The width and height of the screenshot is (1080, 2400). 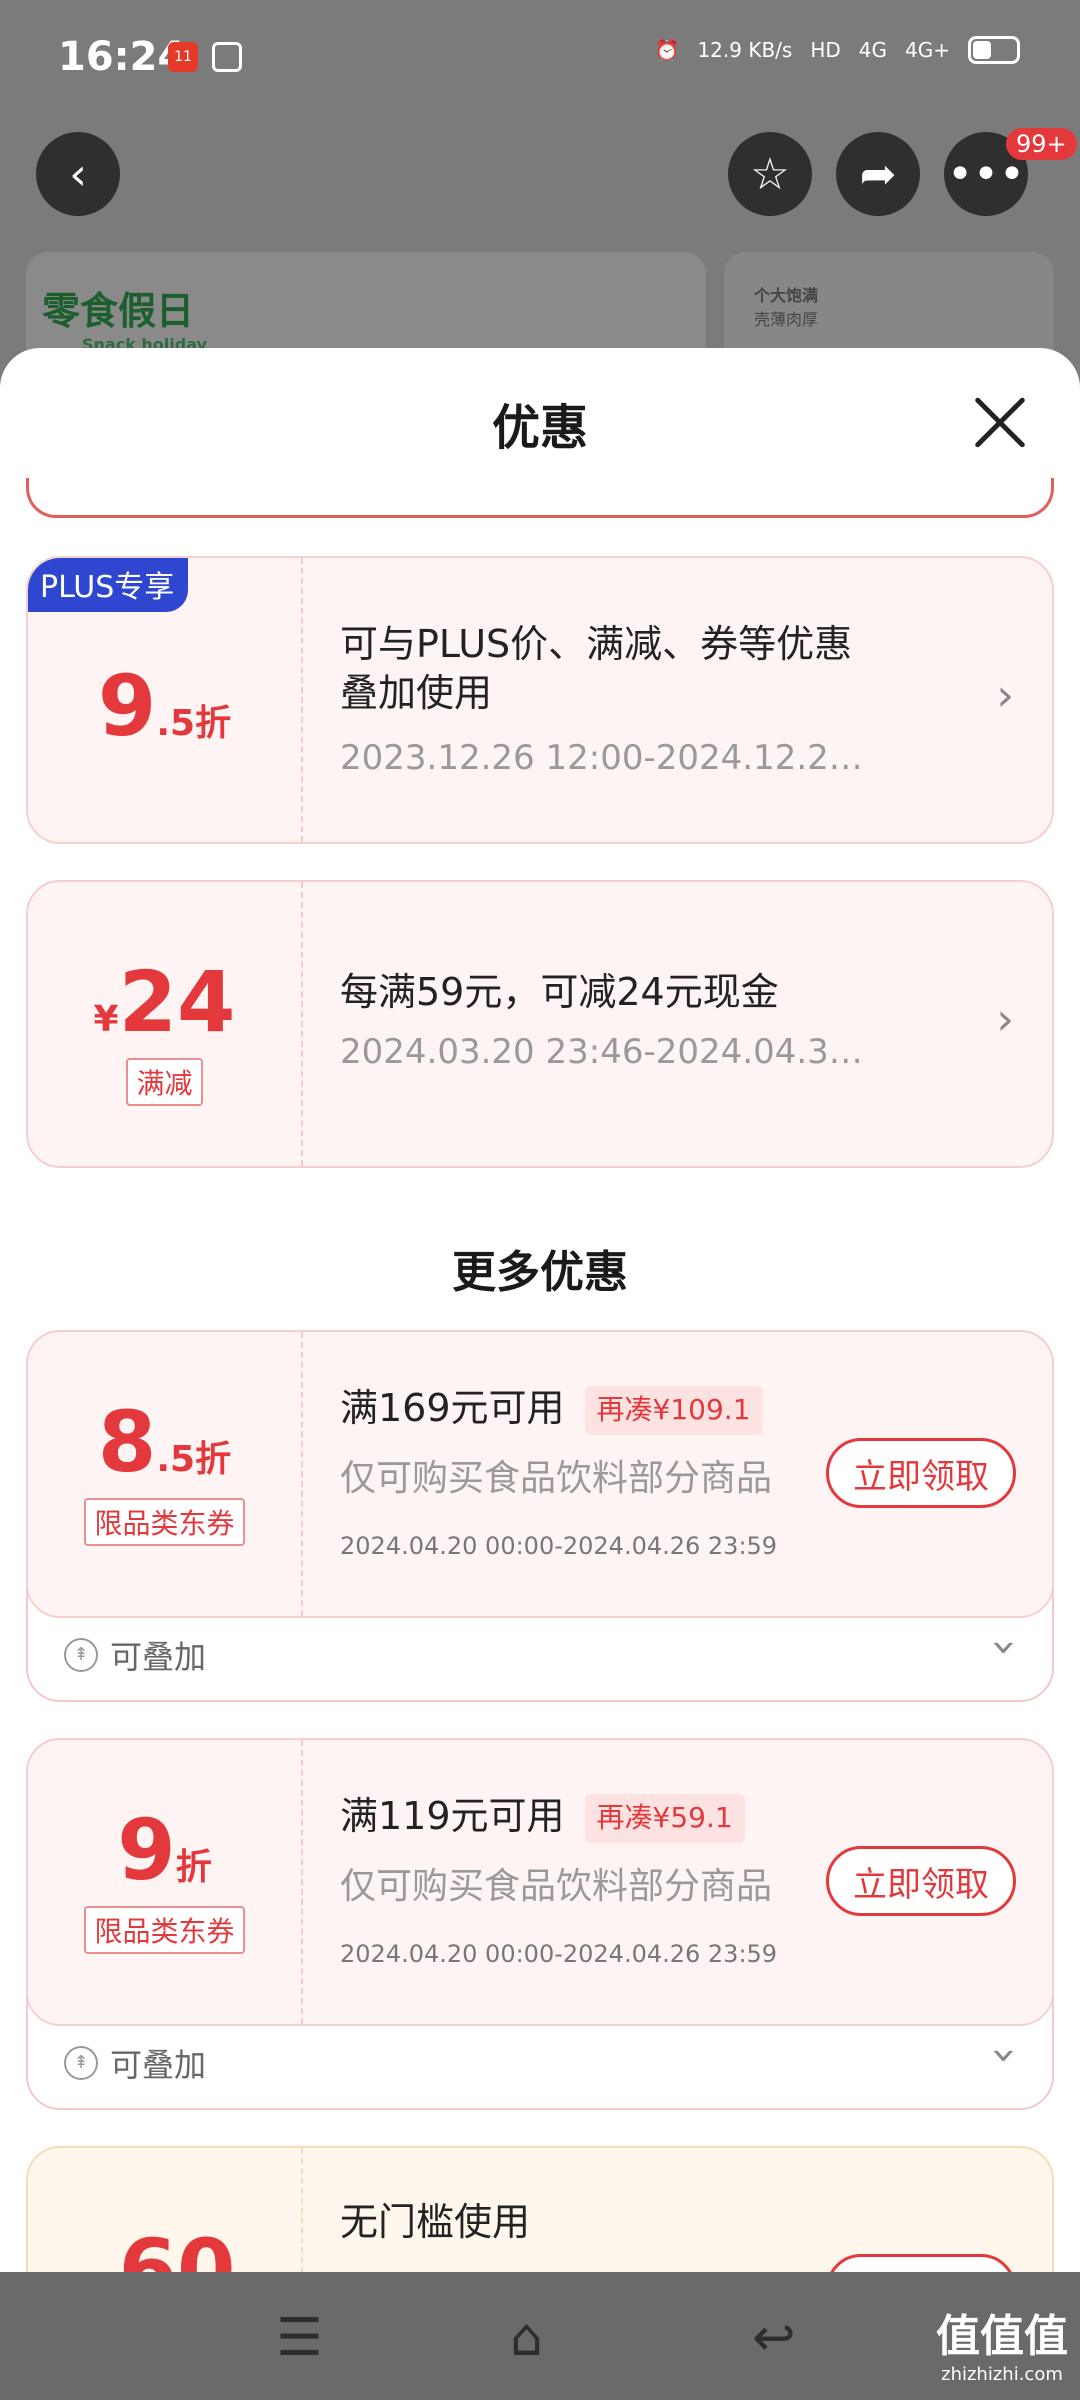 I want to click on status-bar: 16:24 11 ⏰ 12.9 KB/s HD 4G 4G+, so click(x=540, y=60).